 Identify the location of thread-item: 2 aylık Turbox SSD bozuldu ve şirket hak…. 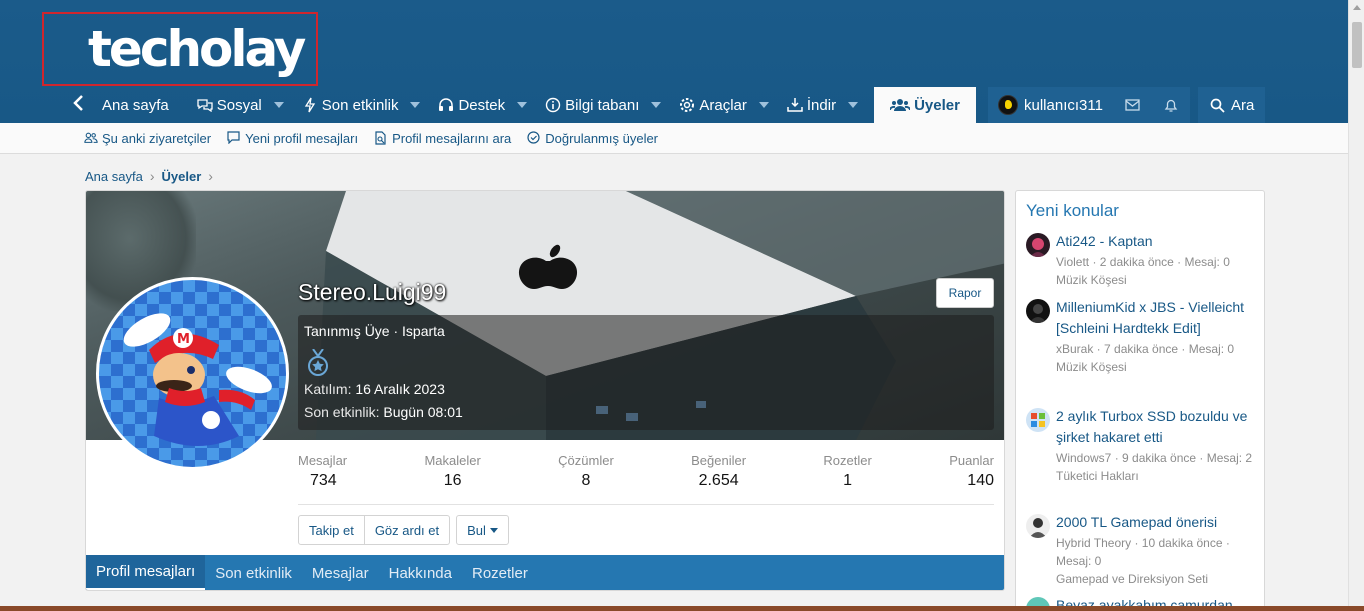
(1141, 445).